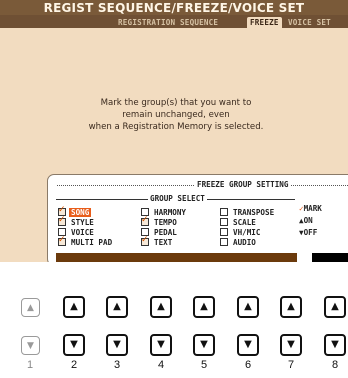 The height and width of the screenshot is (378, 348). I want to click on group-item-tempo: TEMPO, so click(180, 221).